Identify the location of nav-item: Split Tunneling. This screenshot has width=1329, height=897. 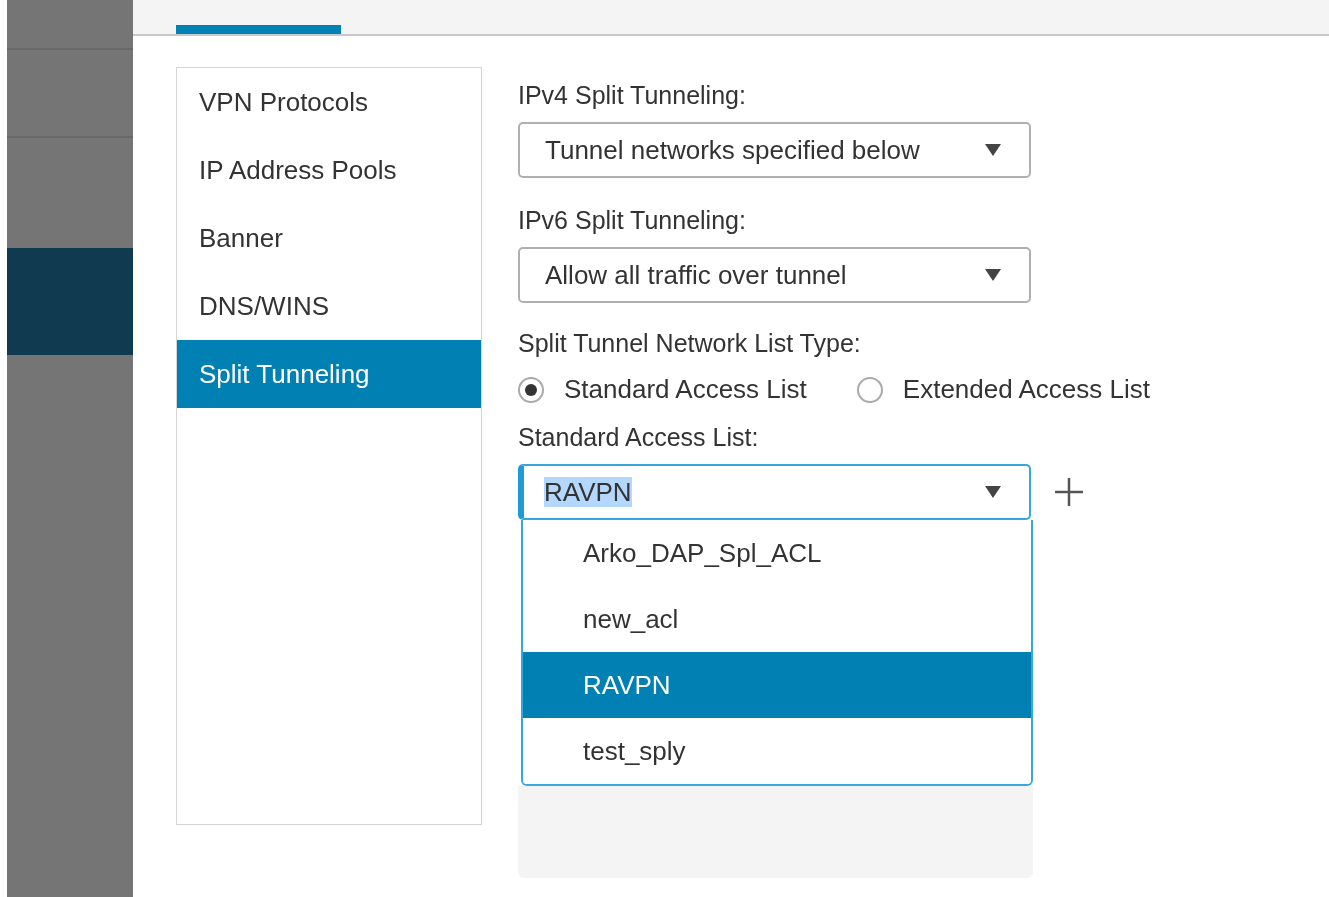
(329, 374).